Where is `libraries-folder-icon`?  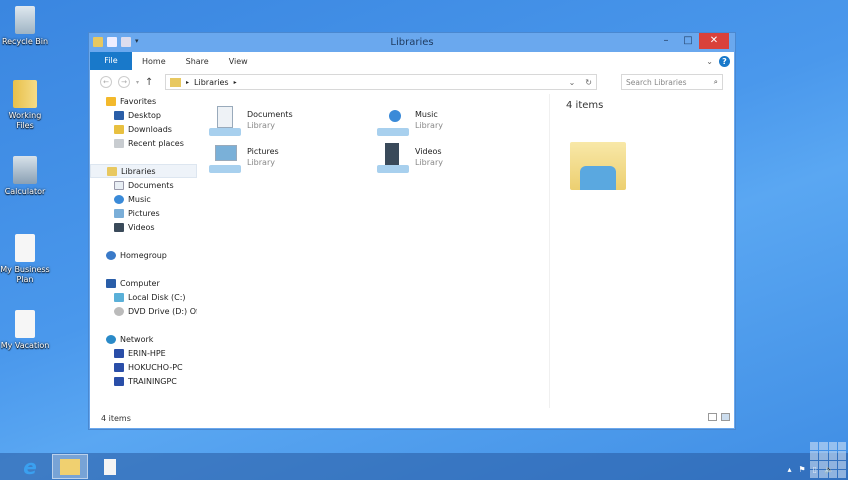 libraries-folder-icon is located at coordinates (598, 163).